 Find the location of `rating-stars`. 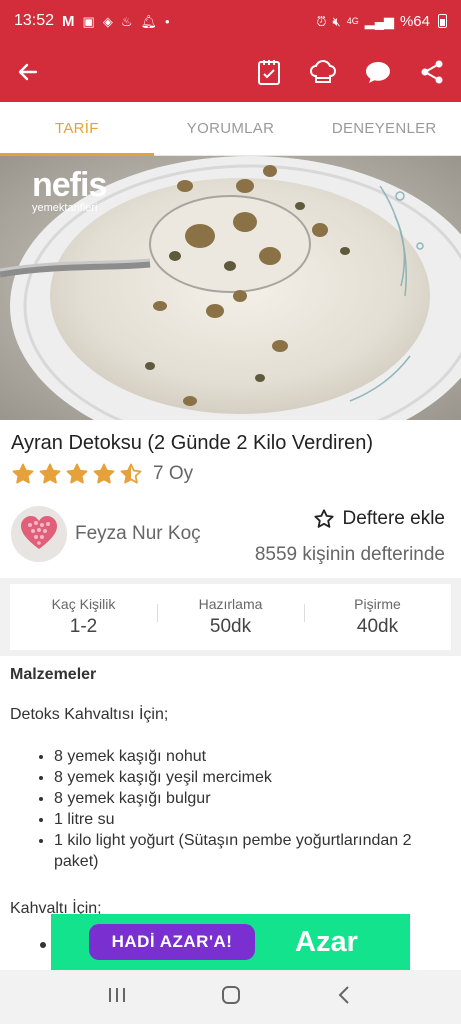

rating-stars is located at coordinates (77, 474).